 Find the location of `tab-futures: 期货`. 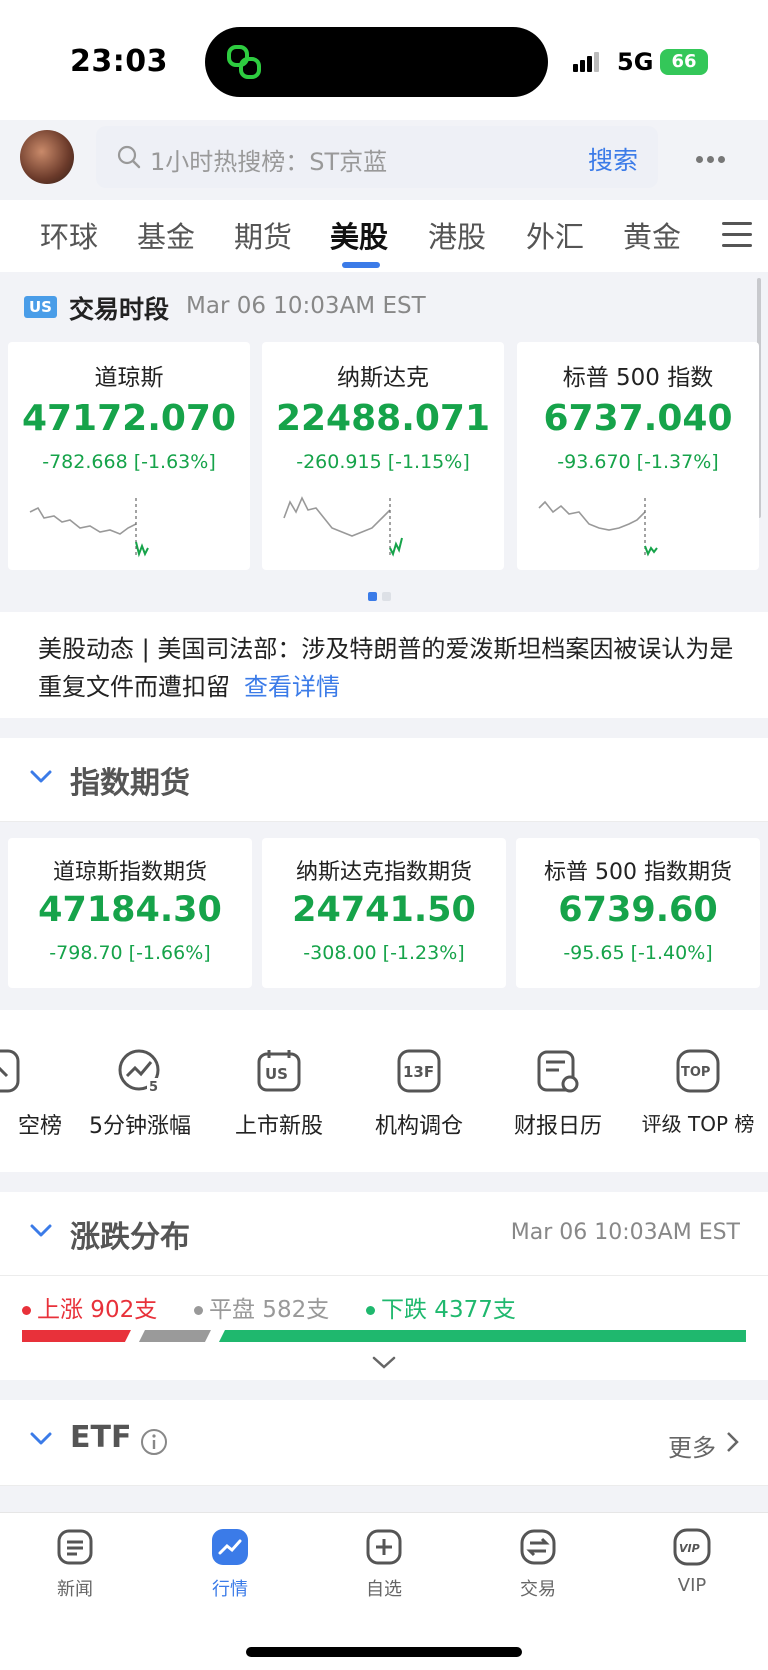

tab-futures: 期货 is located at coordinates (263, 235).